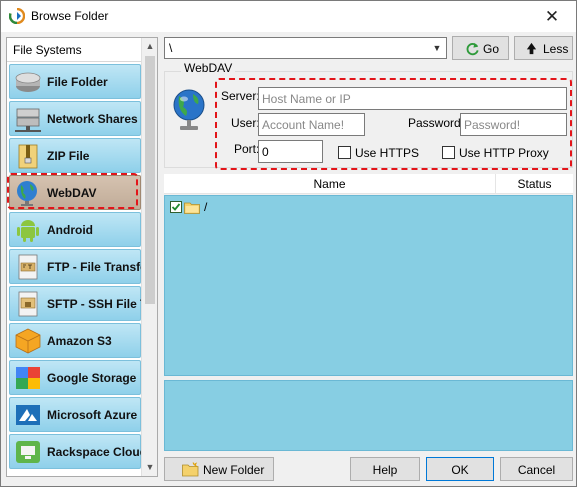 This screenshot has width=577, height=487. What do you see at coordinates (208, 68) in the screenshot?
I see `webdav-group-title: WebDAV` at bounding box center [208, 68].